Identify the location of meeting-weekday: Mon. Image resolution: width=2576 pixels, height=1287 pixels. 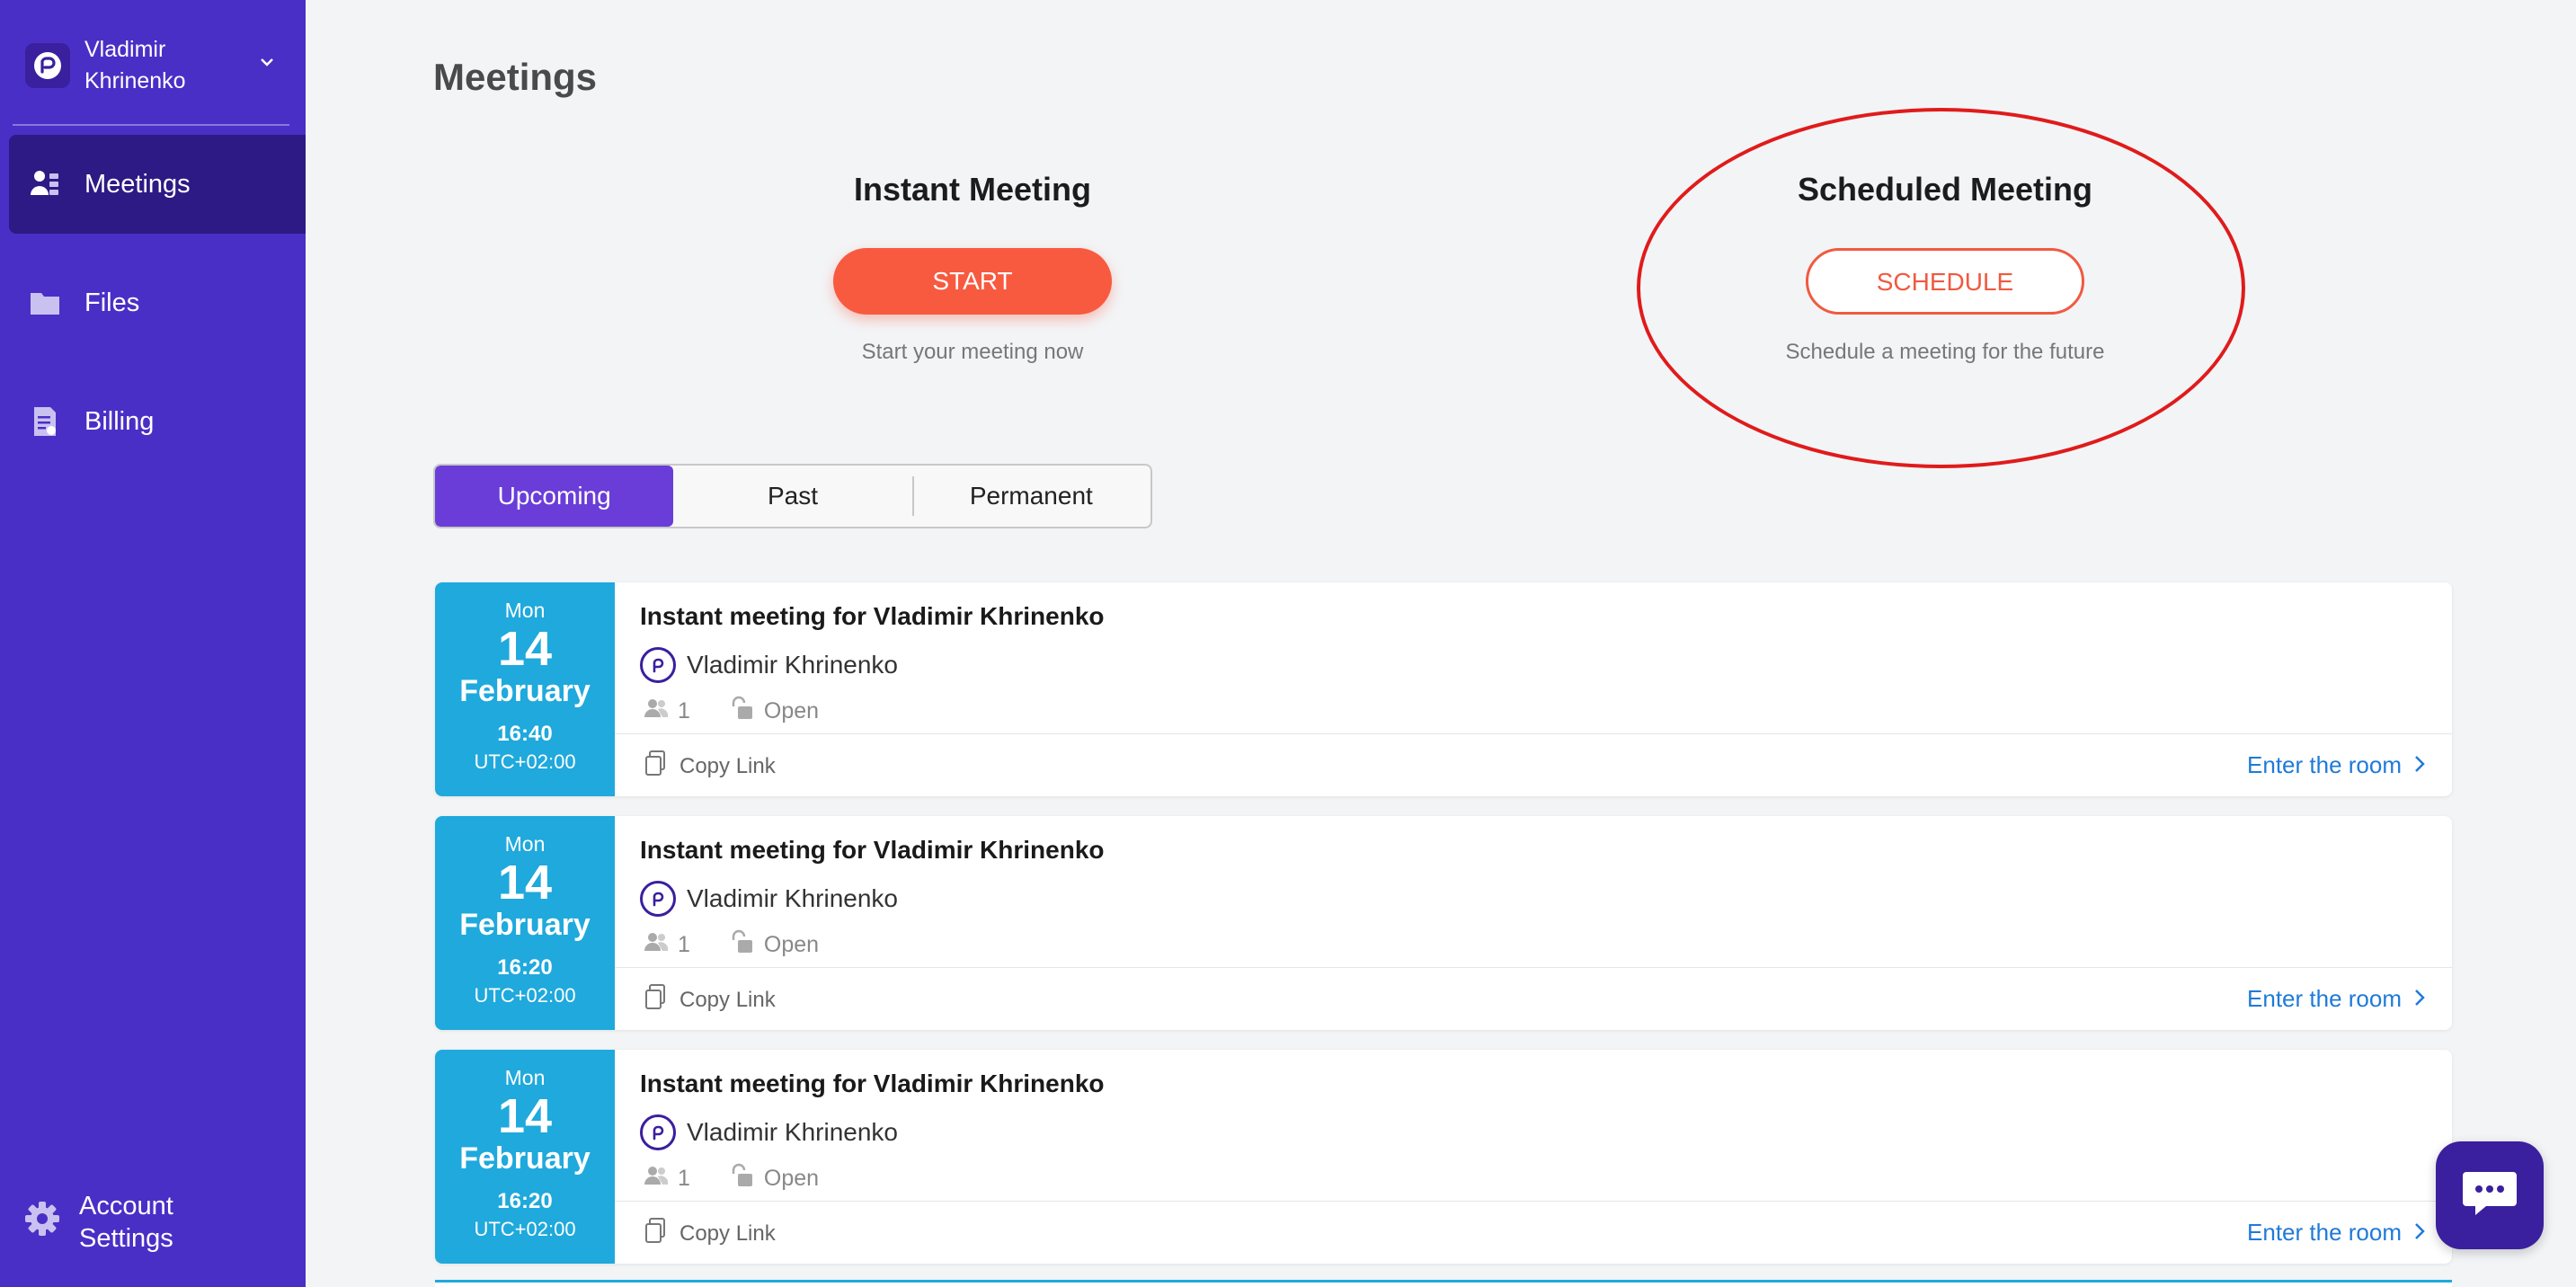
(525, 844).